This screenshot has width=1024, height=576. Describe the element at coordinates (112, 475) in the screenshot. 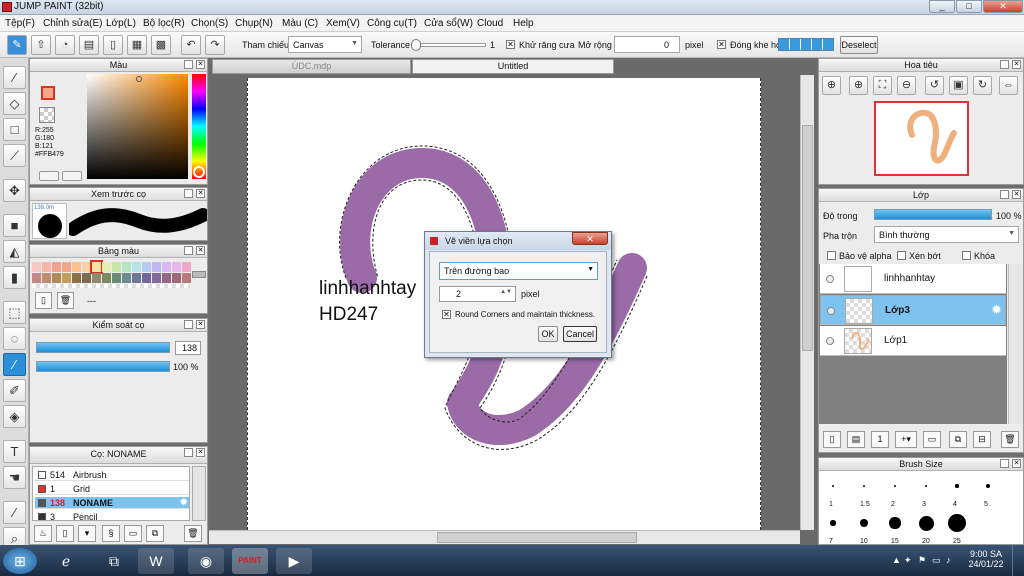

I see `brush-row: 514 Airbrush` at that location.